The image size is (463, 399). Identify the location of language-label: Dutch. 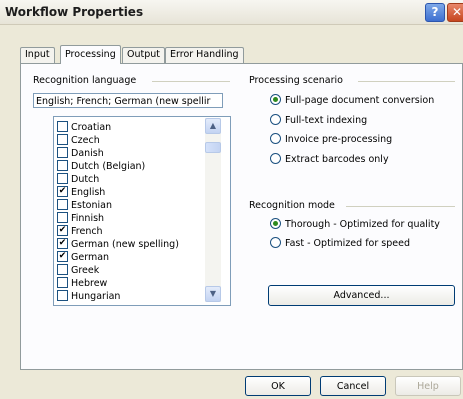
(85, 179).